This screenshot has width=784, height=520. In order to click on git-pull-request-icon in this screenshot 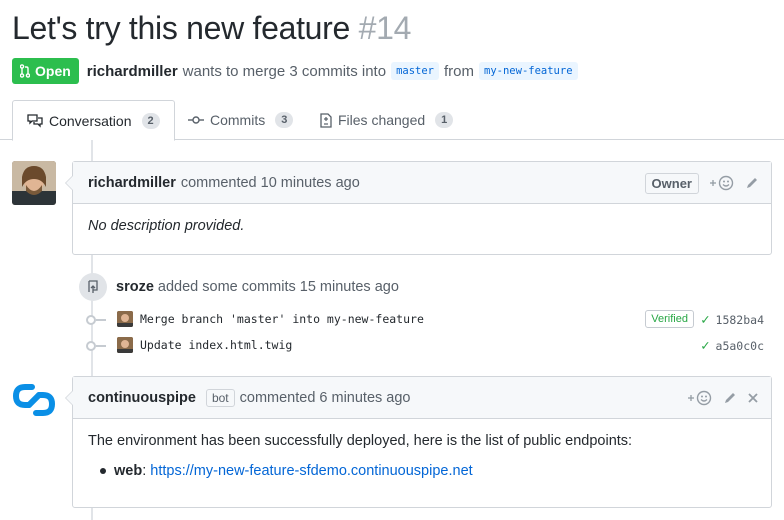, I will do `click(25, 71)`.